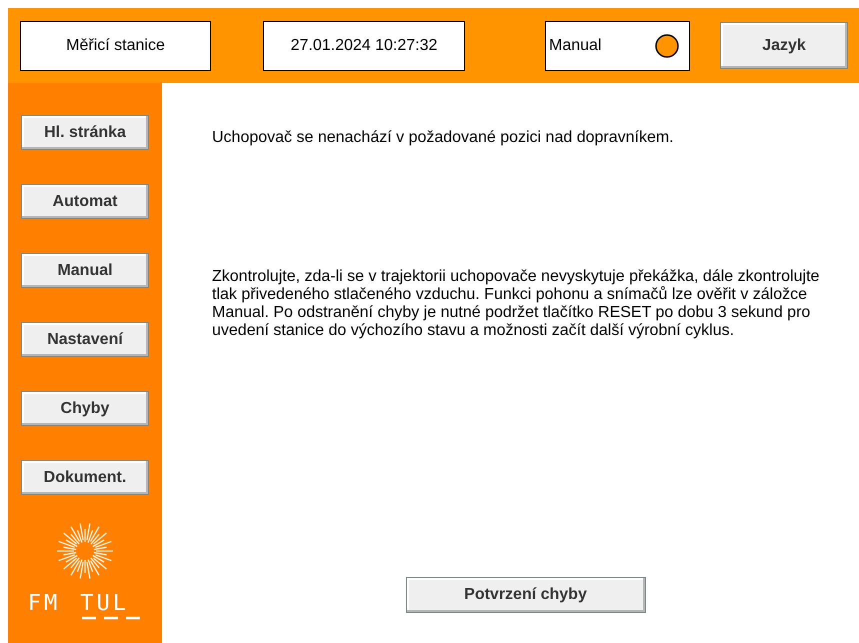 The height and width of the screenshot is (643, 859). I want to click on nav-button: Nastavení, so click(85, 339).